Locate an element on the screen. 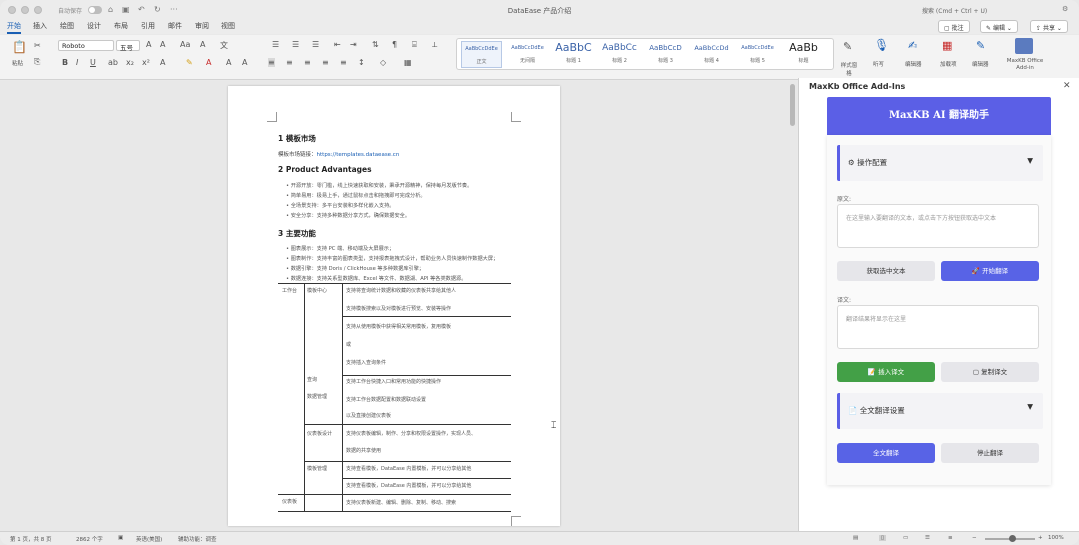 The height and width of the screenshot is (545, 1079). zoom-level: 100% is located at coordinates (1056, 538).